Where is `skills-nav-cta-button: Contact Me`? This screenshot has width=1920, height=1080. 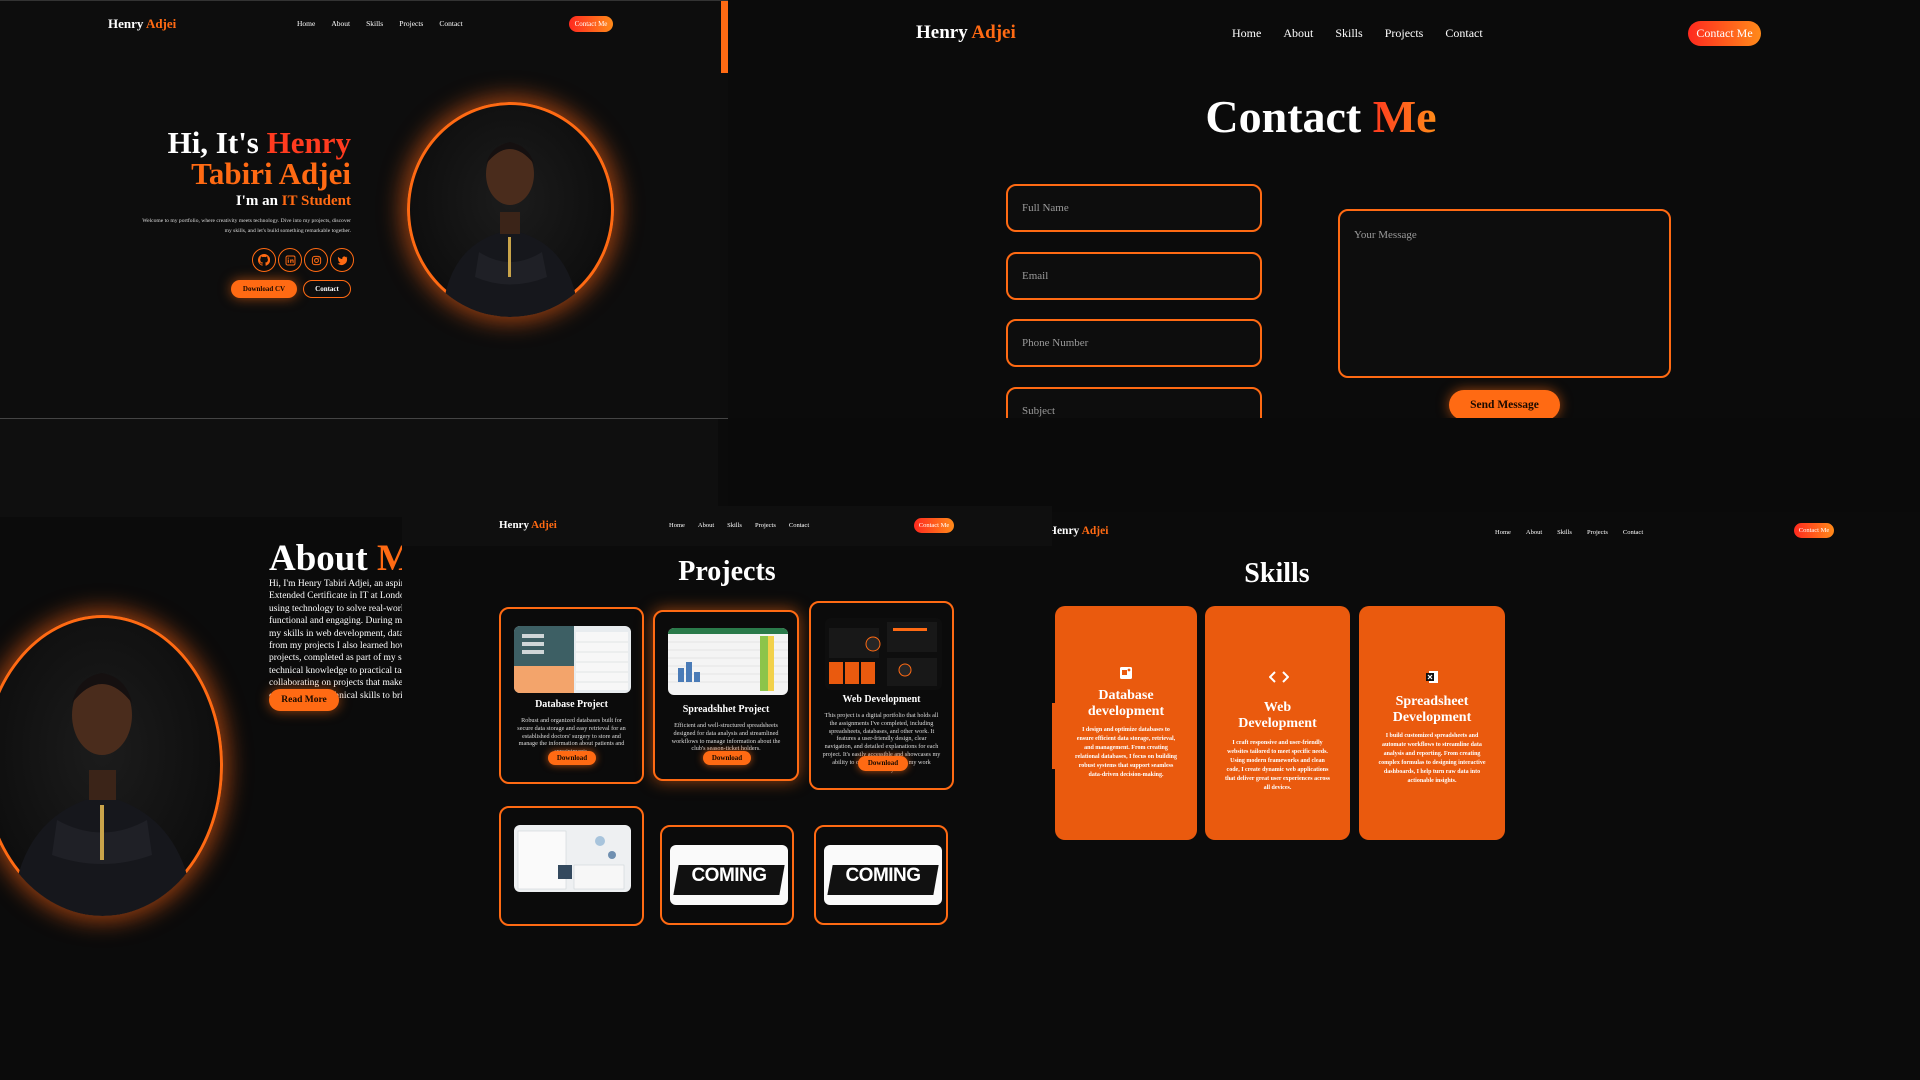
skills-nav-cta-button: Contact Me is located at coordinates (1814, 530).